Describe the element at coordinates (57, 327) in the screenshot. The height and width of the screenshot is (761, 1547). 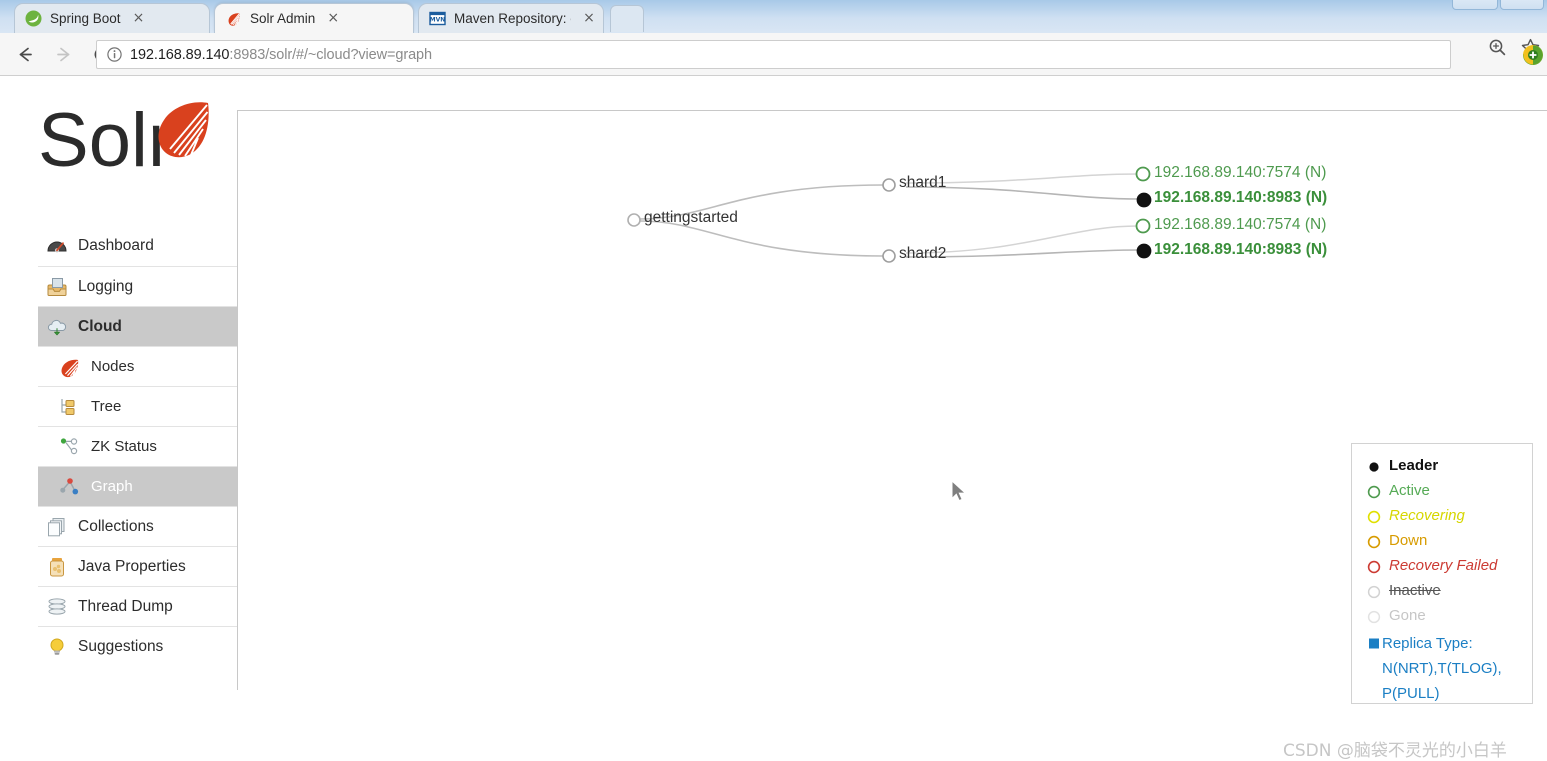
I see `cloud-icon` at that location.